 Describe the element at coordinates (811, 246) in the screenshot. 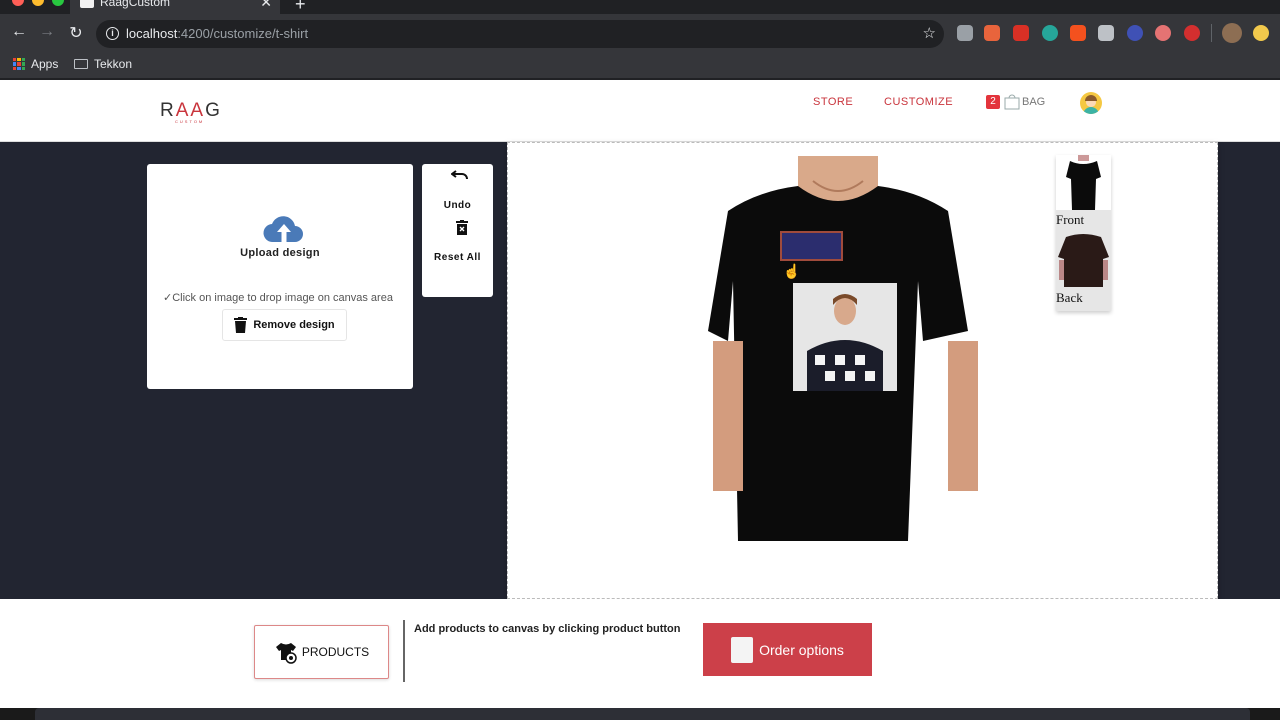

I see `design-element-rectangle` at that location.